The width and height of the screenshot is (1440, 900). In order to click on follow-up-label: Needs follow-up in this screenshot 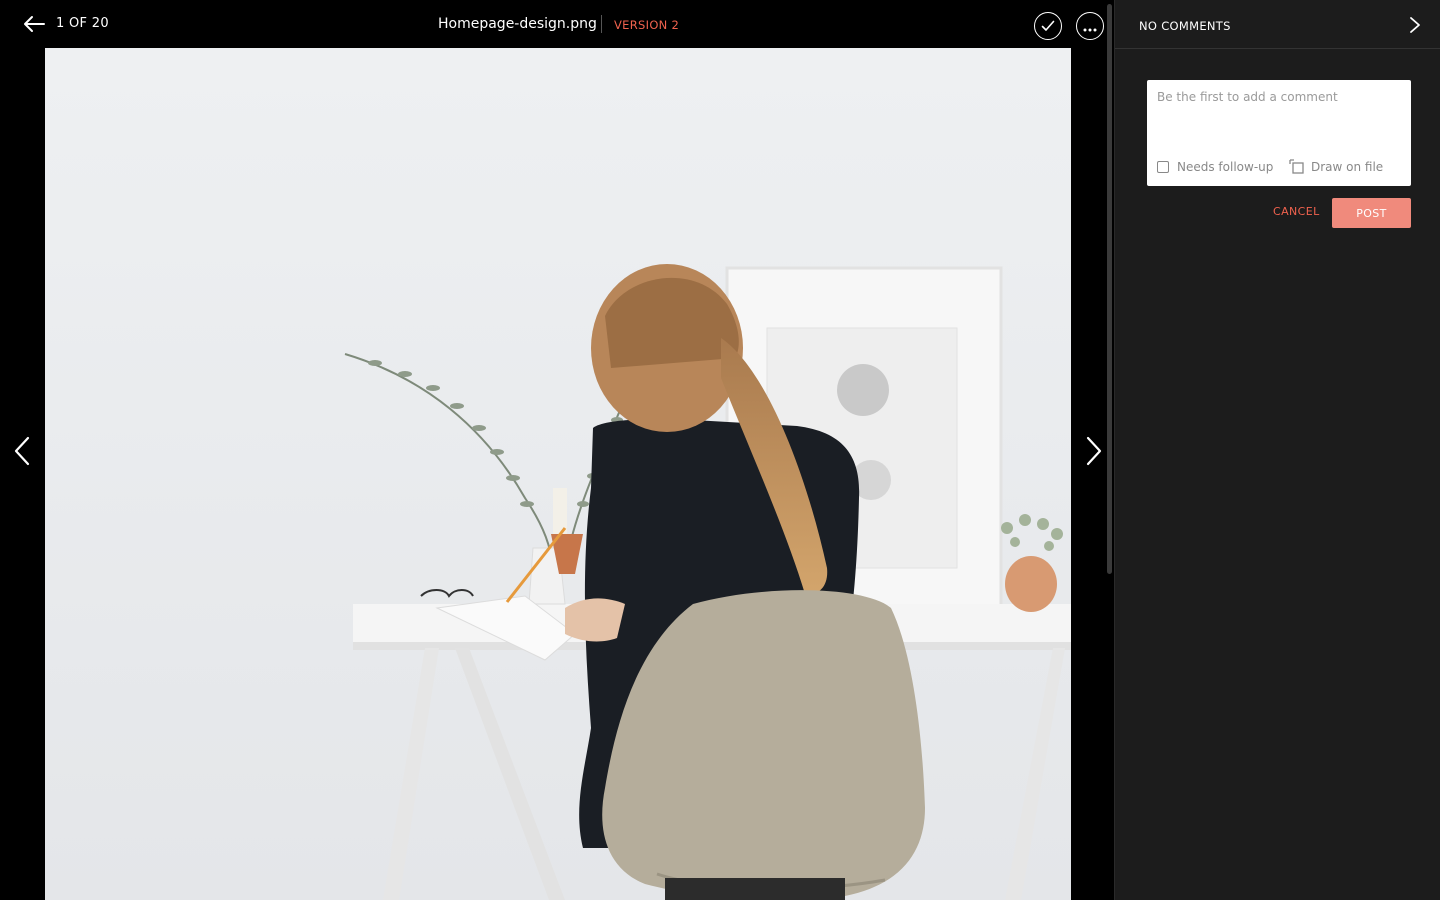, I will do `click(1225, 167)`.